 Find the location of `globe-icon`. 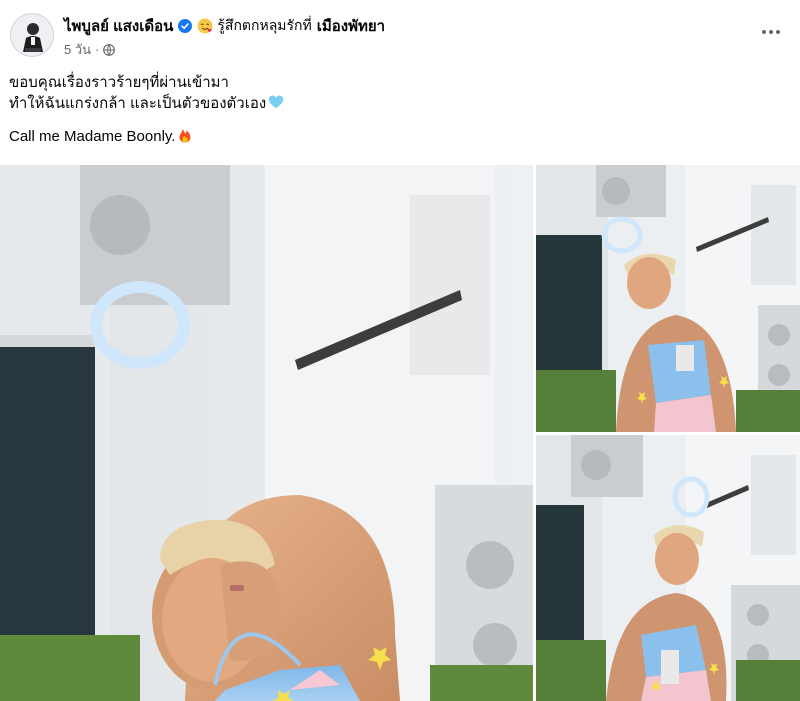

globe-icon is located at coordinates (109, 49).